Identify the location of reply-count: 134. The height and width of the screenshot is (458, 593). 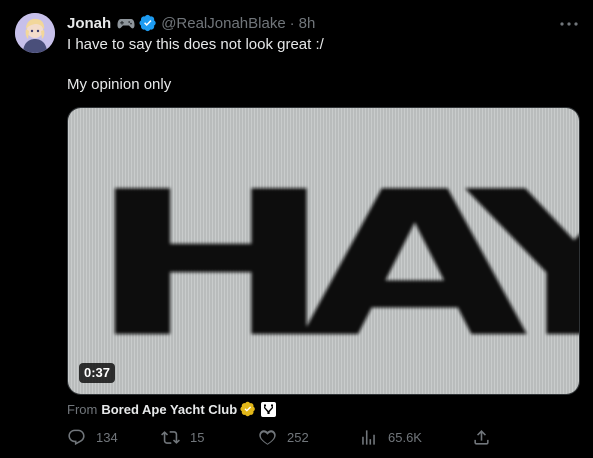
(107, 437).